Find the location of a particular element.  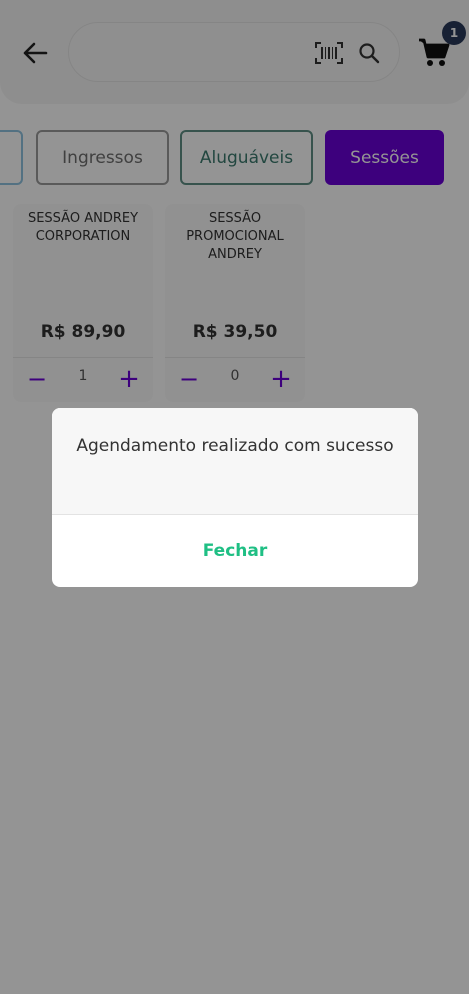

close-dialog-button: Fechar is located at coordinates (235, 551).